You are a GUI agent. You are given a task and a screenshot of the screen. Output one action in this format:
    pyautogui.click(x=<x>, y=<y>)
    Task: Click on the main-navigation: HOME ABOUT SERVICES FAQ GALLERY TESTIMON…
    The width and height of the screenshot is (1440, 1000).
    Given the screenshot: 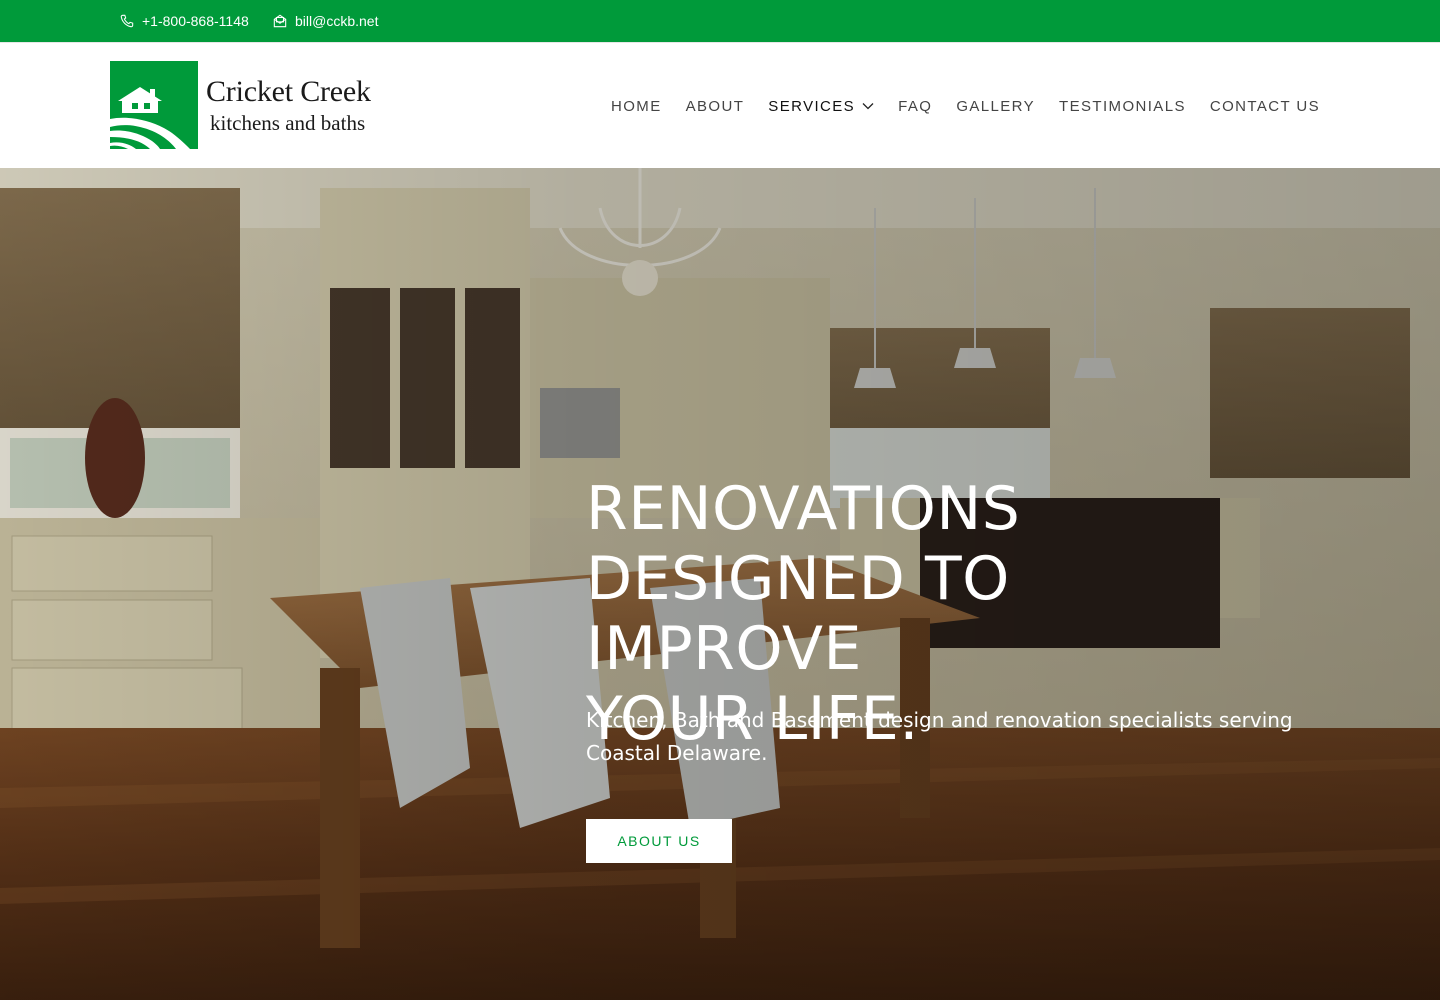 What is the action you would take?
    pyautogui.click(x=953, y=106)
    